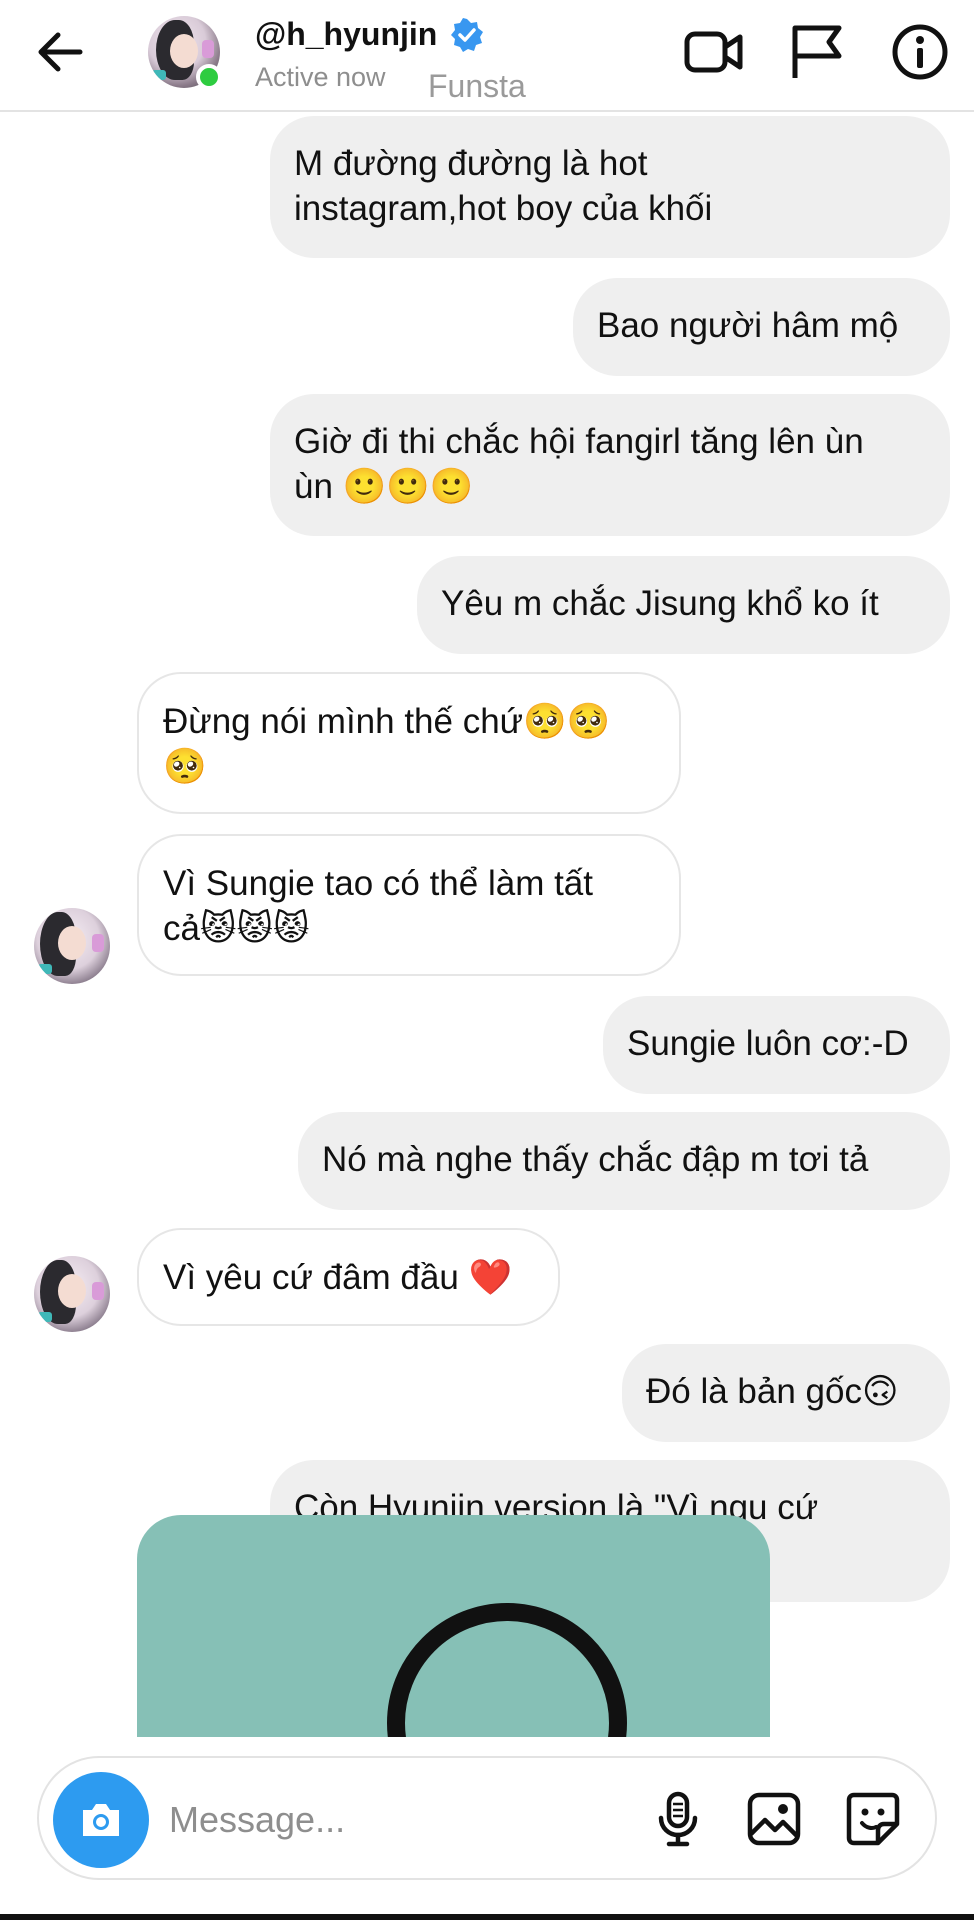 The image size is (974, 1920). Describe the element at coordinates (774, 1819) in the screenshot. I see `gallery-icon` at that location.